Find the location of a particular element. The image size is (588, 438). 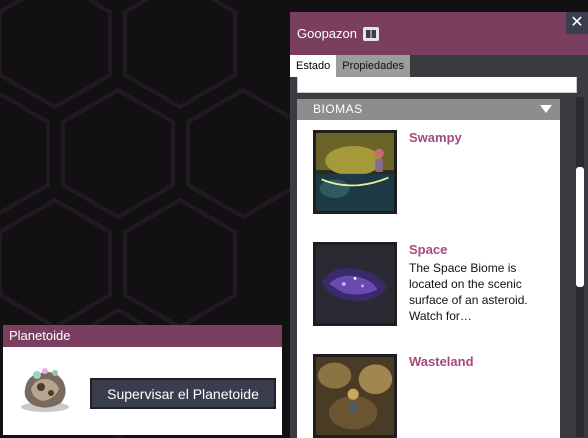

details-header: Goopazon ✕ is located at coordinates (439, 33).